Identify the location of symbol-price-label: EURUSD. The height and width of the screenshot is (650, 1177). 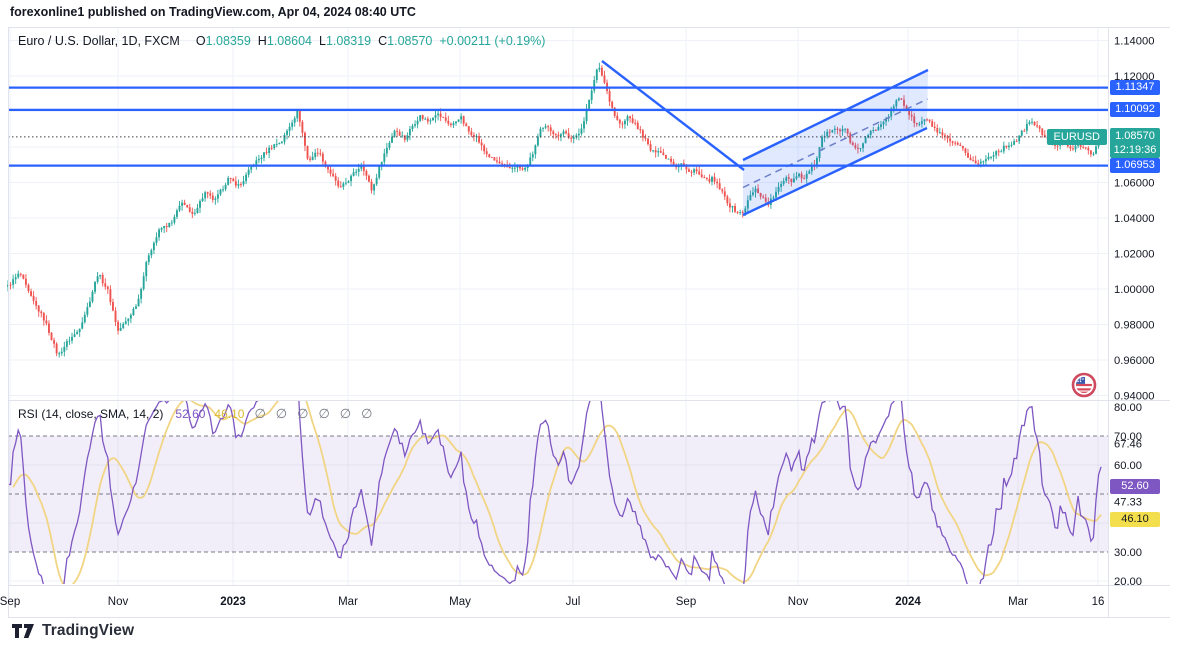
(1076, 136).